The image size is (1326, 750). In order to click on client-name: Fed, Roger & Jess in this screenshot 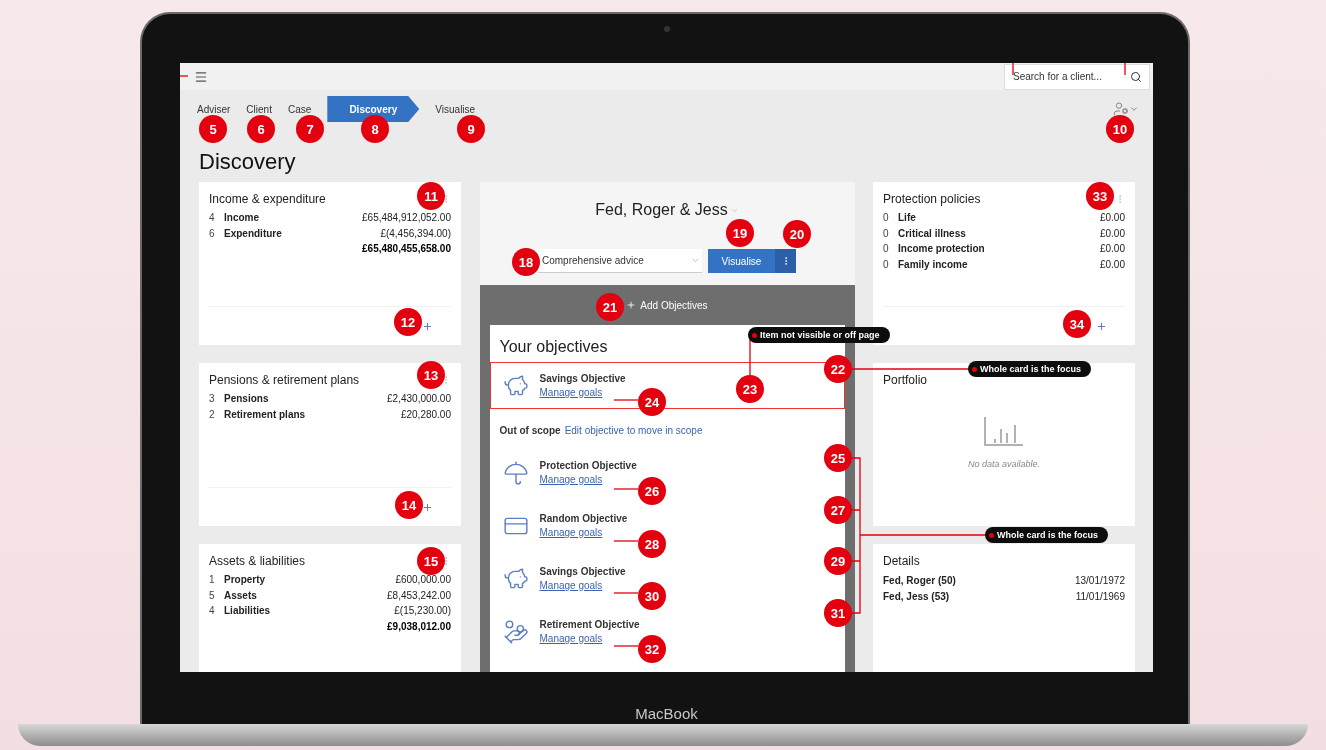, I will do `click(661, 210)`.